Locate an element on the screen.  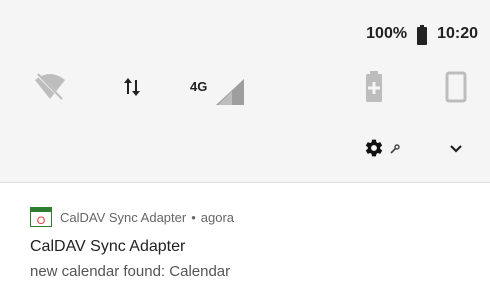
signal-4g-icon: 4G is located at coordinates (218, 89).